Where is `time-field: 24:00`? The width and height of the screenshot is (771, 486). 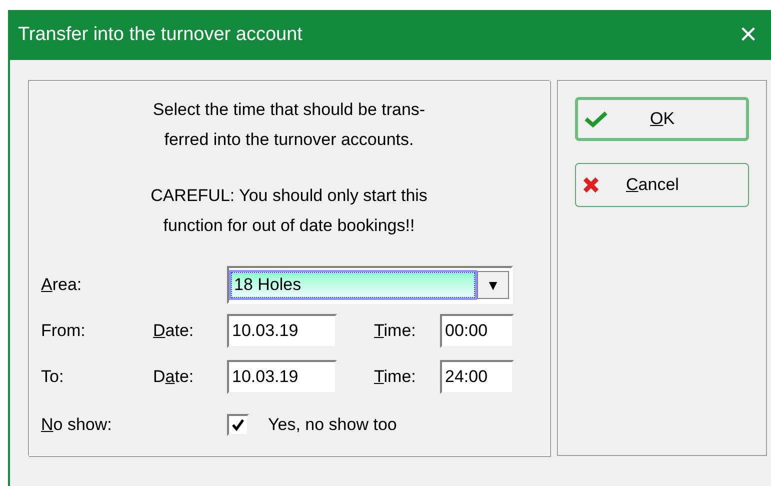
time-field: 24:00 is located at coordinates (477, 377).